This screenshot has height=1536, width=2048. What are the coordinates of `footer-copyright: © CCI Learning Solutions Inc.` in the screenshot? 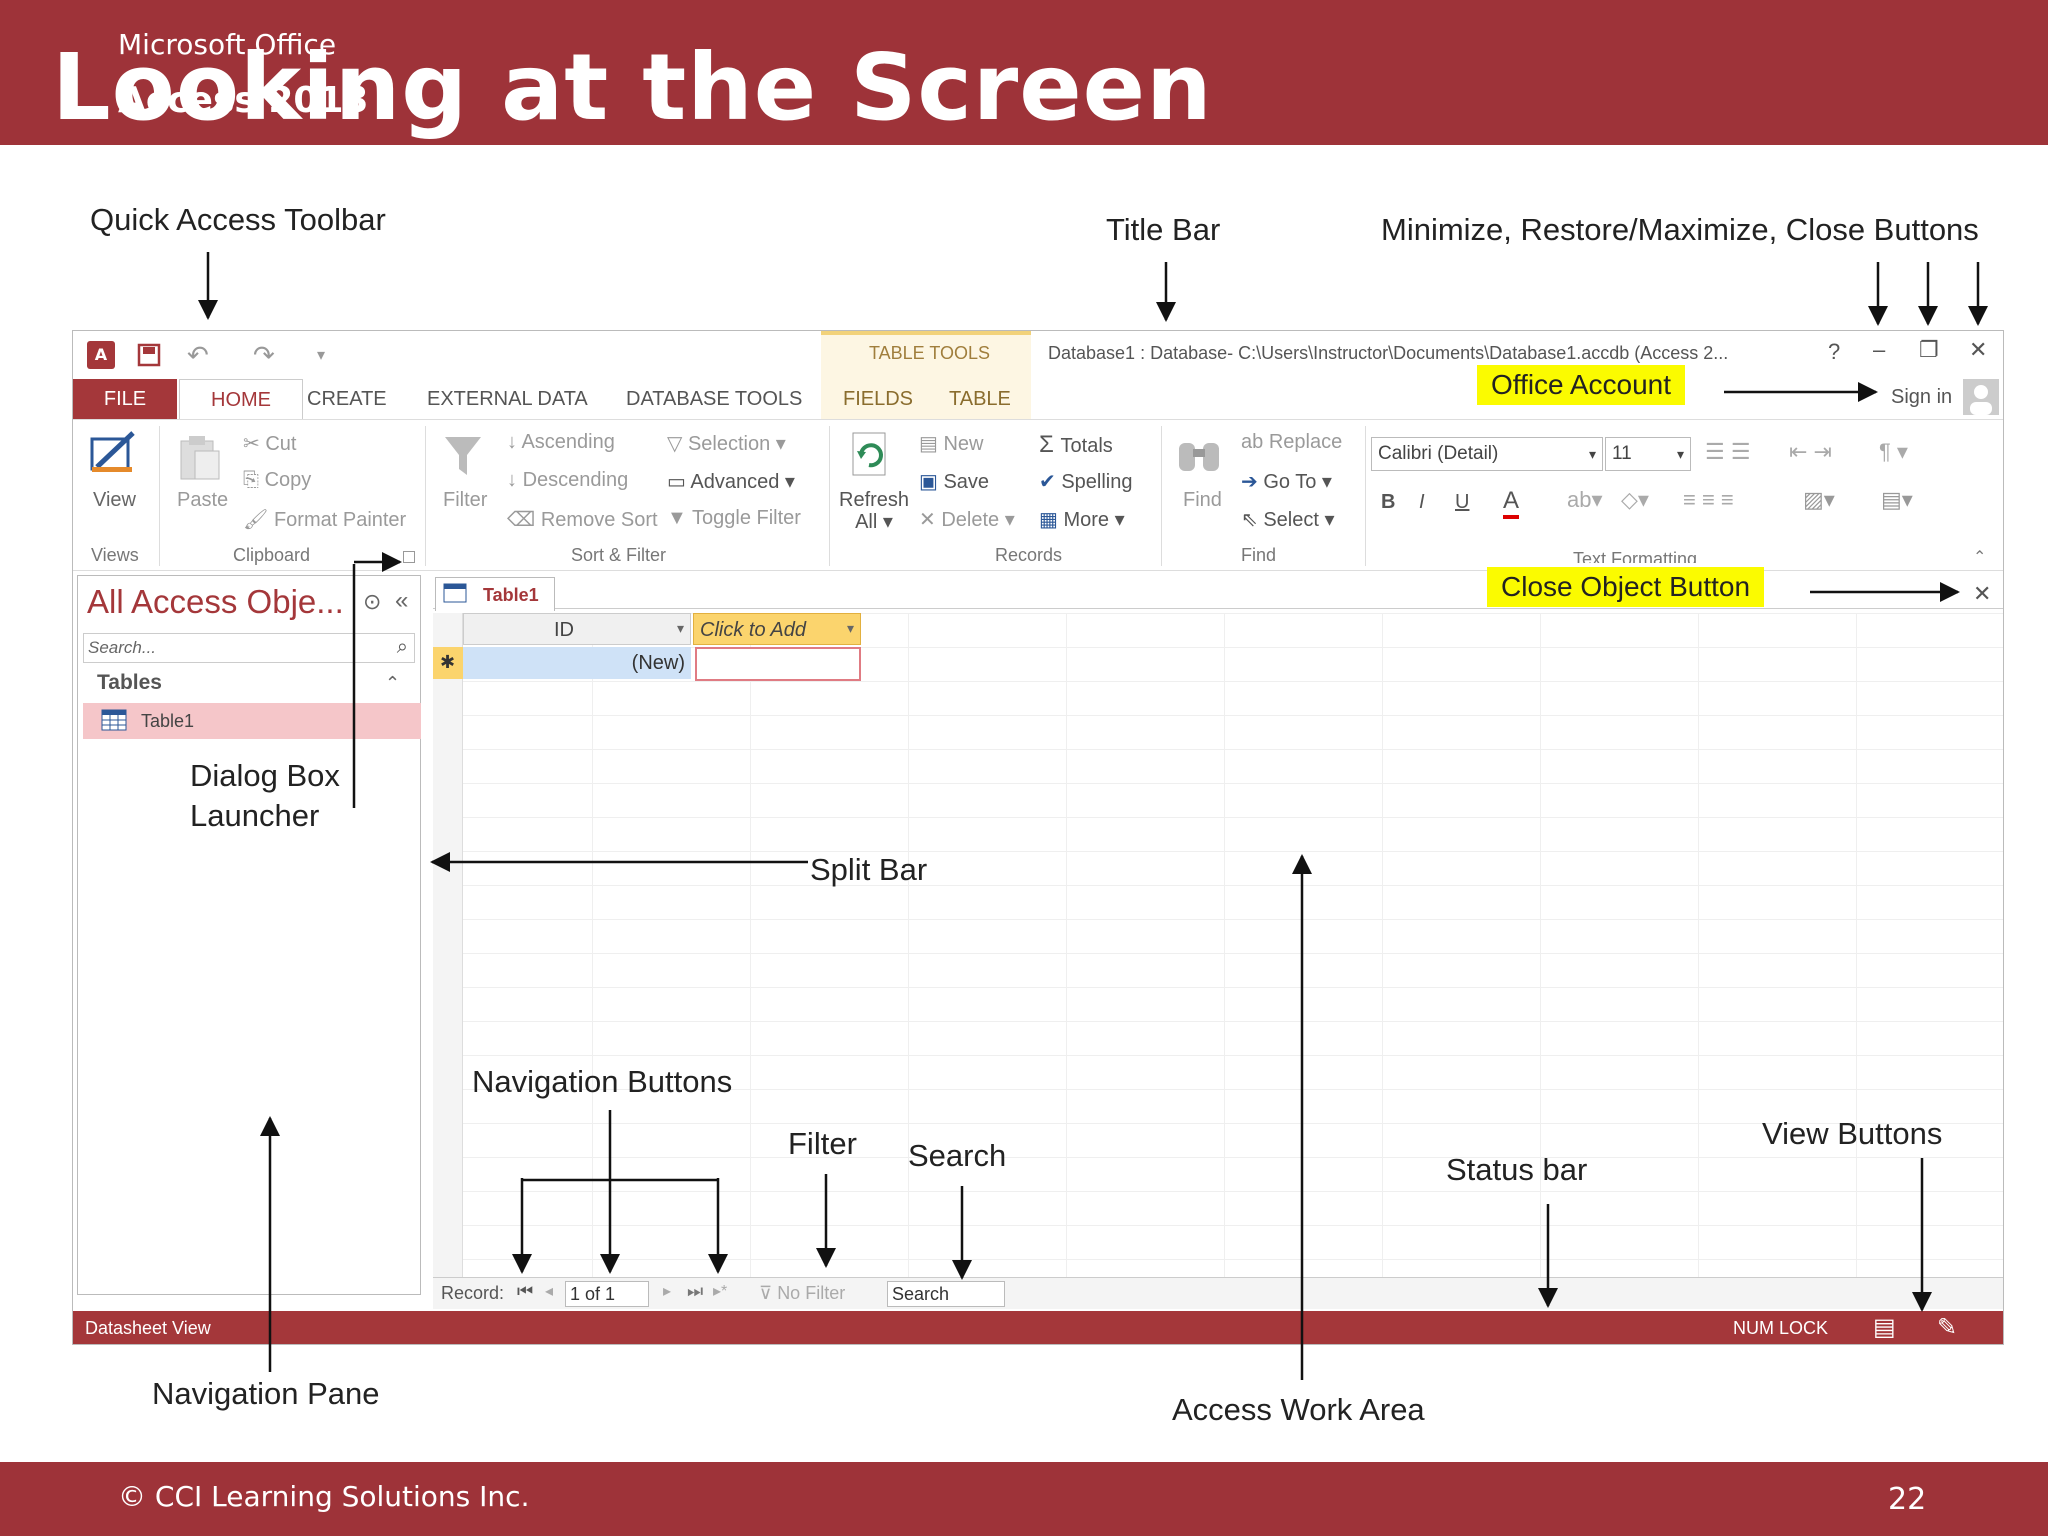 It's located at (324, 1496).